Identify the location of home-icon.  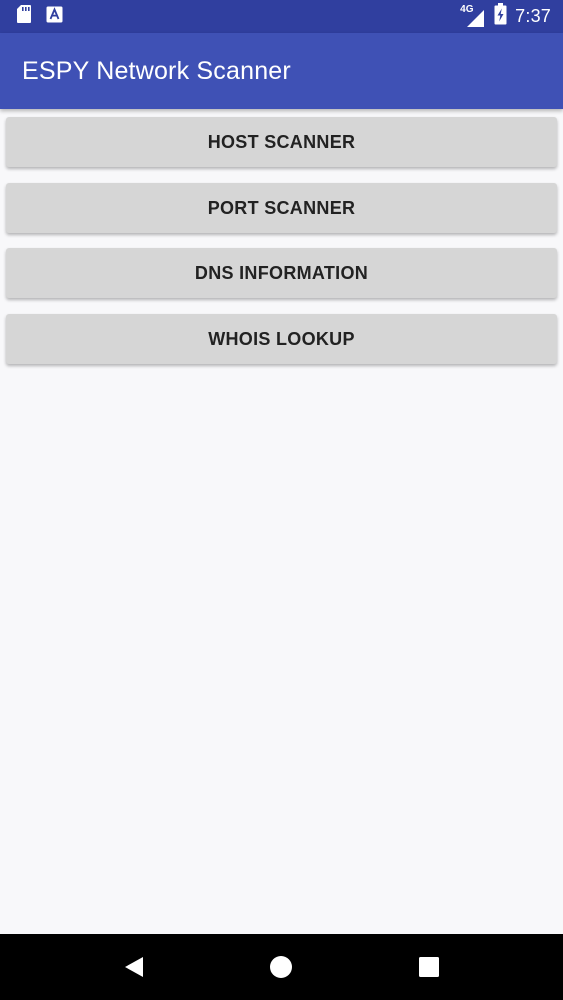
(281, 967).